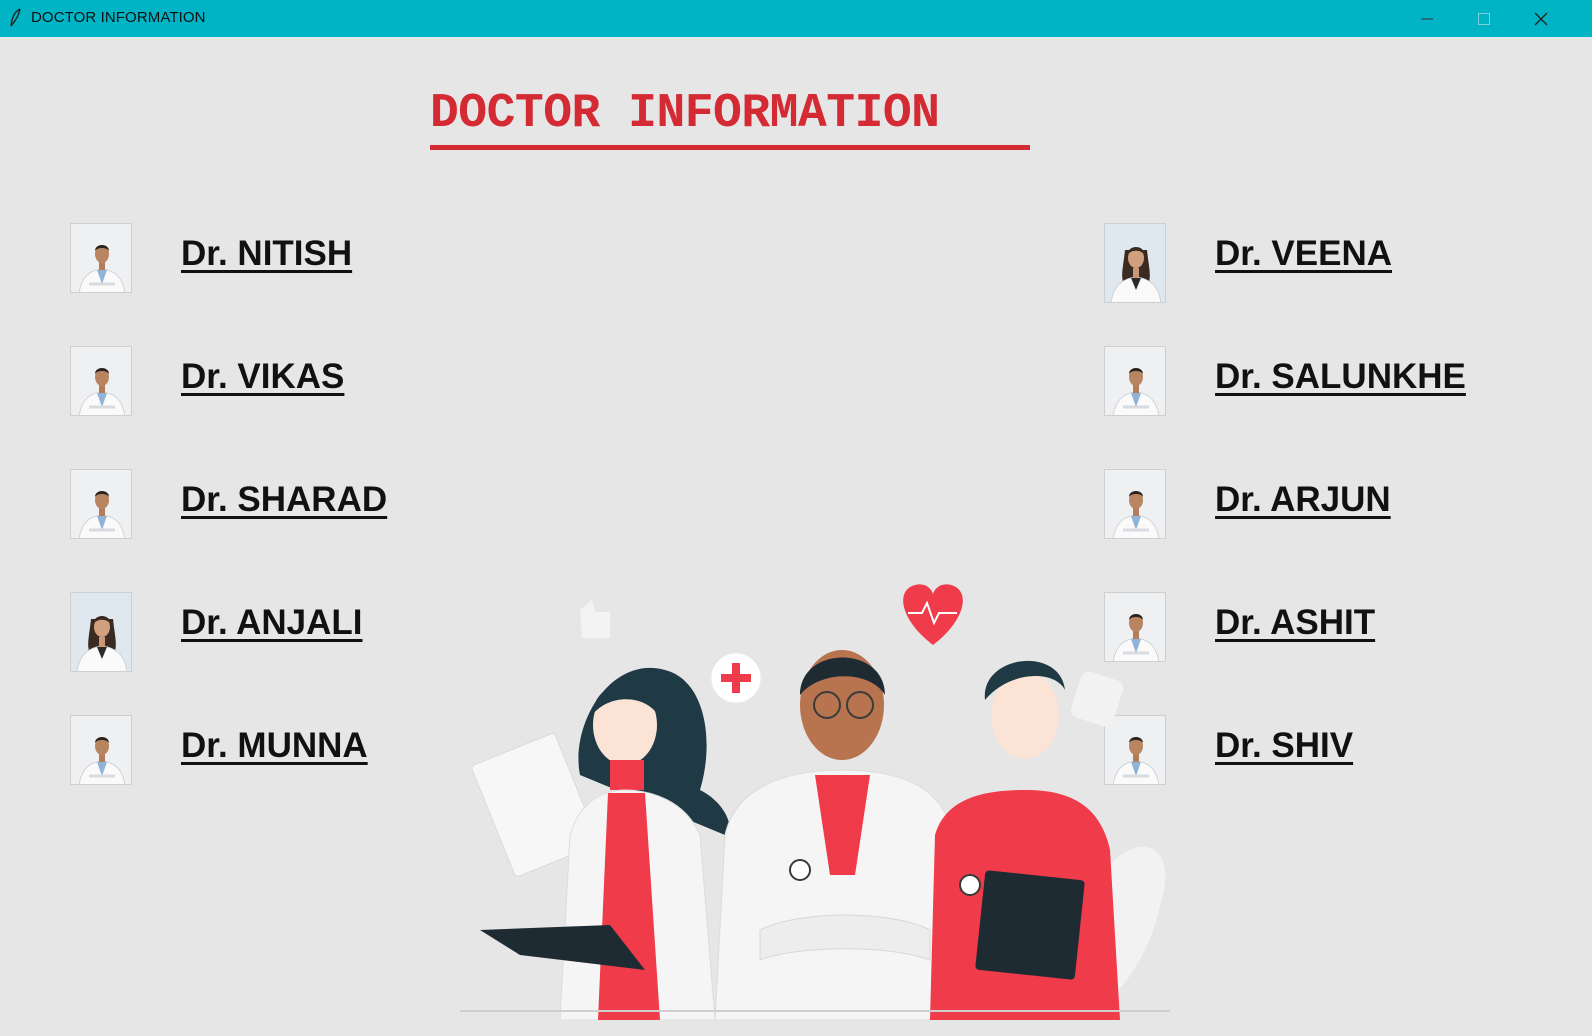  What do you see at coordinates (933, 614) in the screenshot?
I see `heart-icon` at bounding box center [933, 614].